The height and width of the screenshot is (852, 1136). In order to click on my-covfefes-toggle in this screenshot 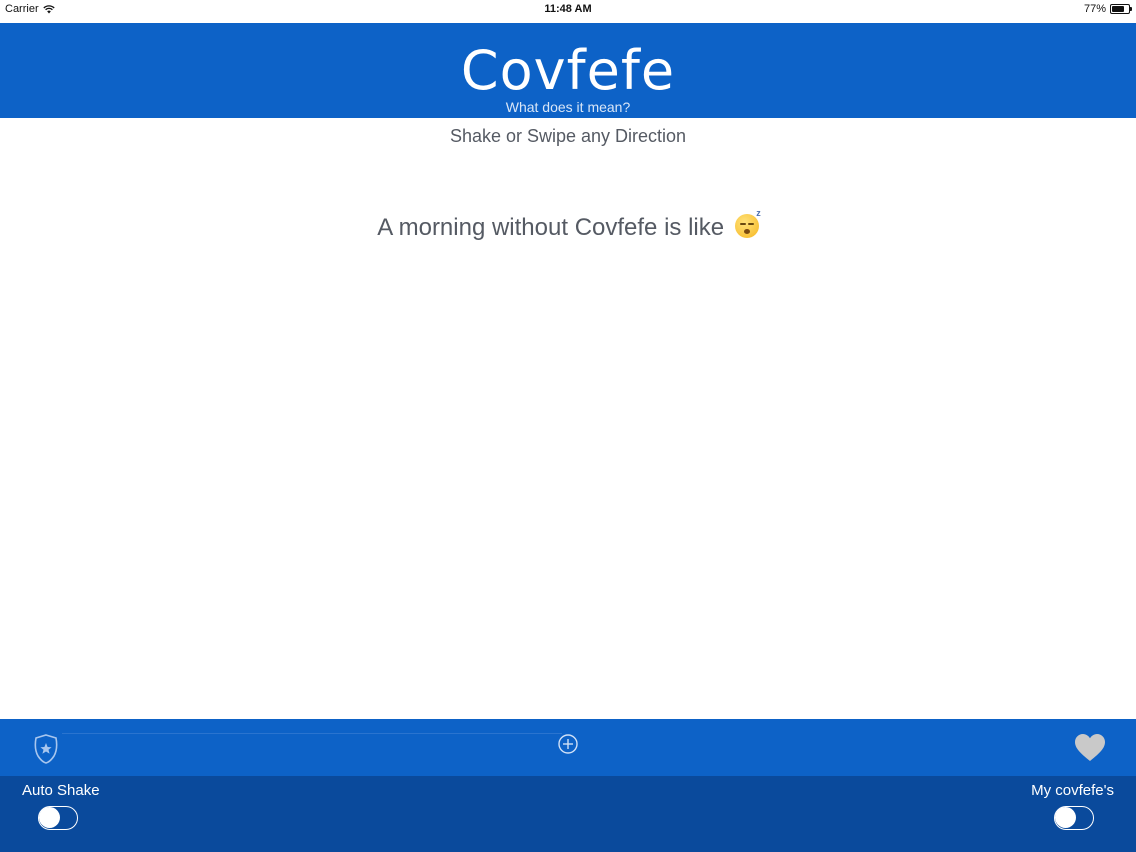, I will do `click(1074, 818)`.